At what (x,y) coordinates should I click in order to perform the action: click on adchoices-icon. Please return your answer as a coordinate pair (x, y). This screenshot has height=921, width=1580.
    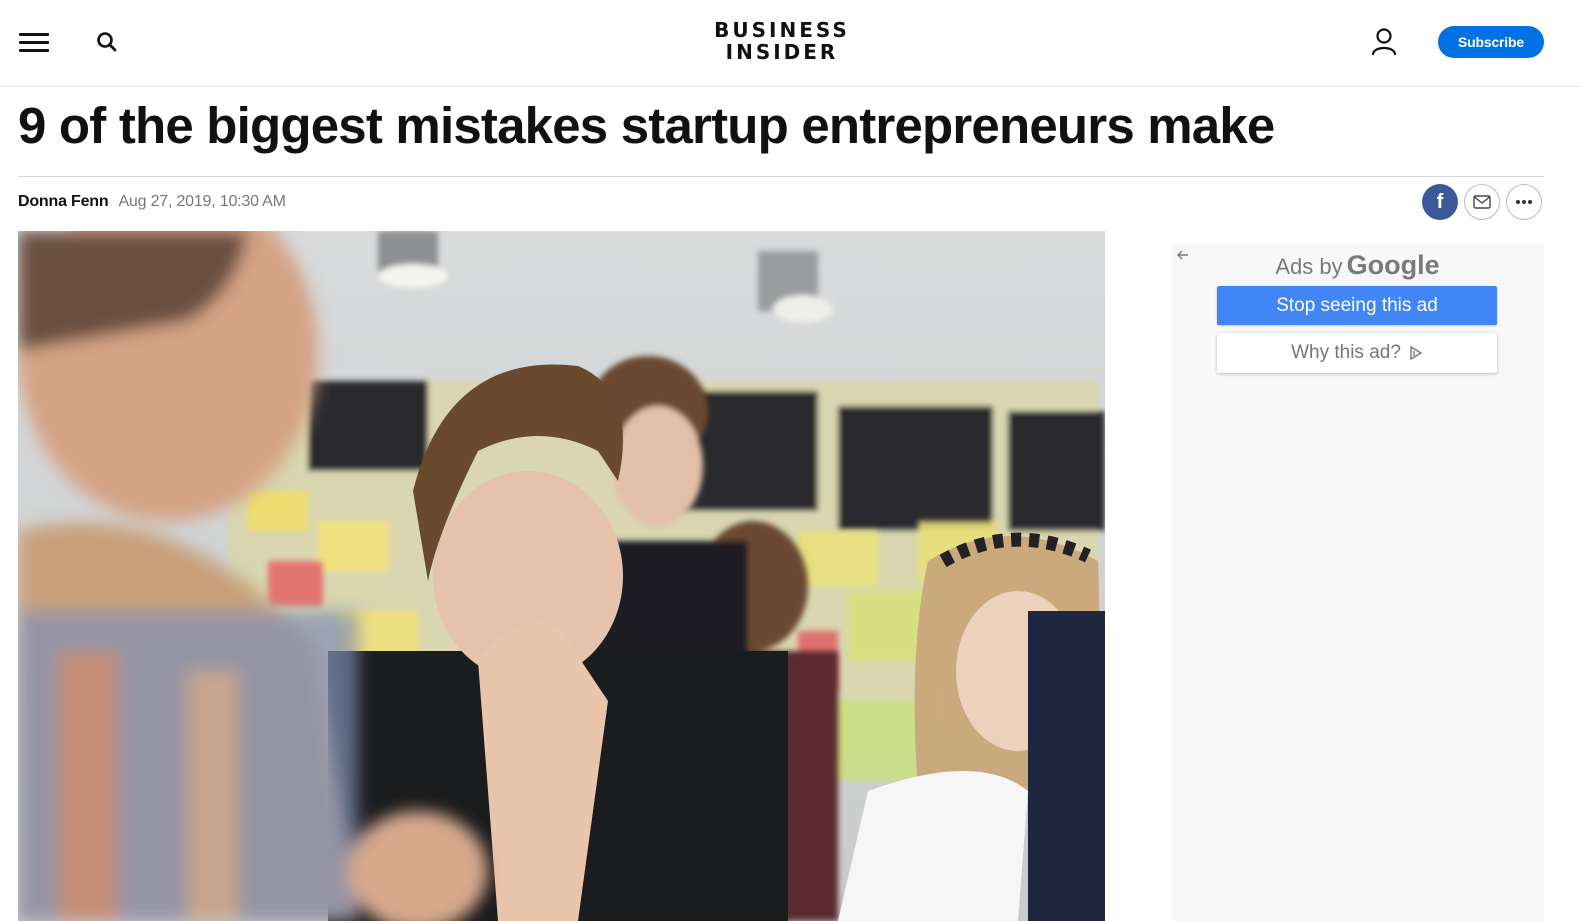
    Looking at the image, I should click on (1416, 353).